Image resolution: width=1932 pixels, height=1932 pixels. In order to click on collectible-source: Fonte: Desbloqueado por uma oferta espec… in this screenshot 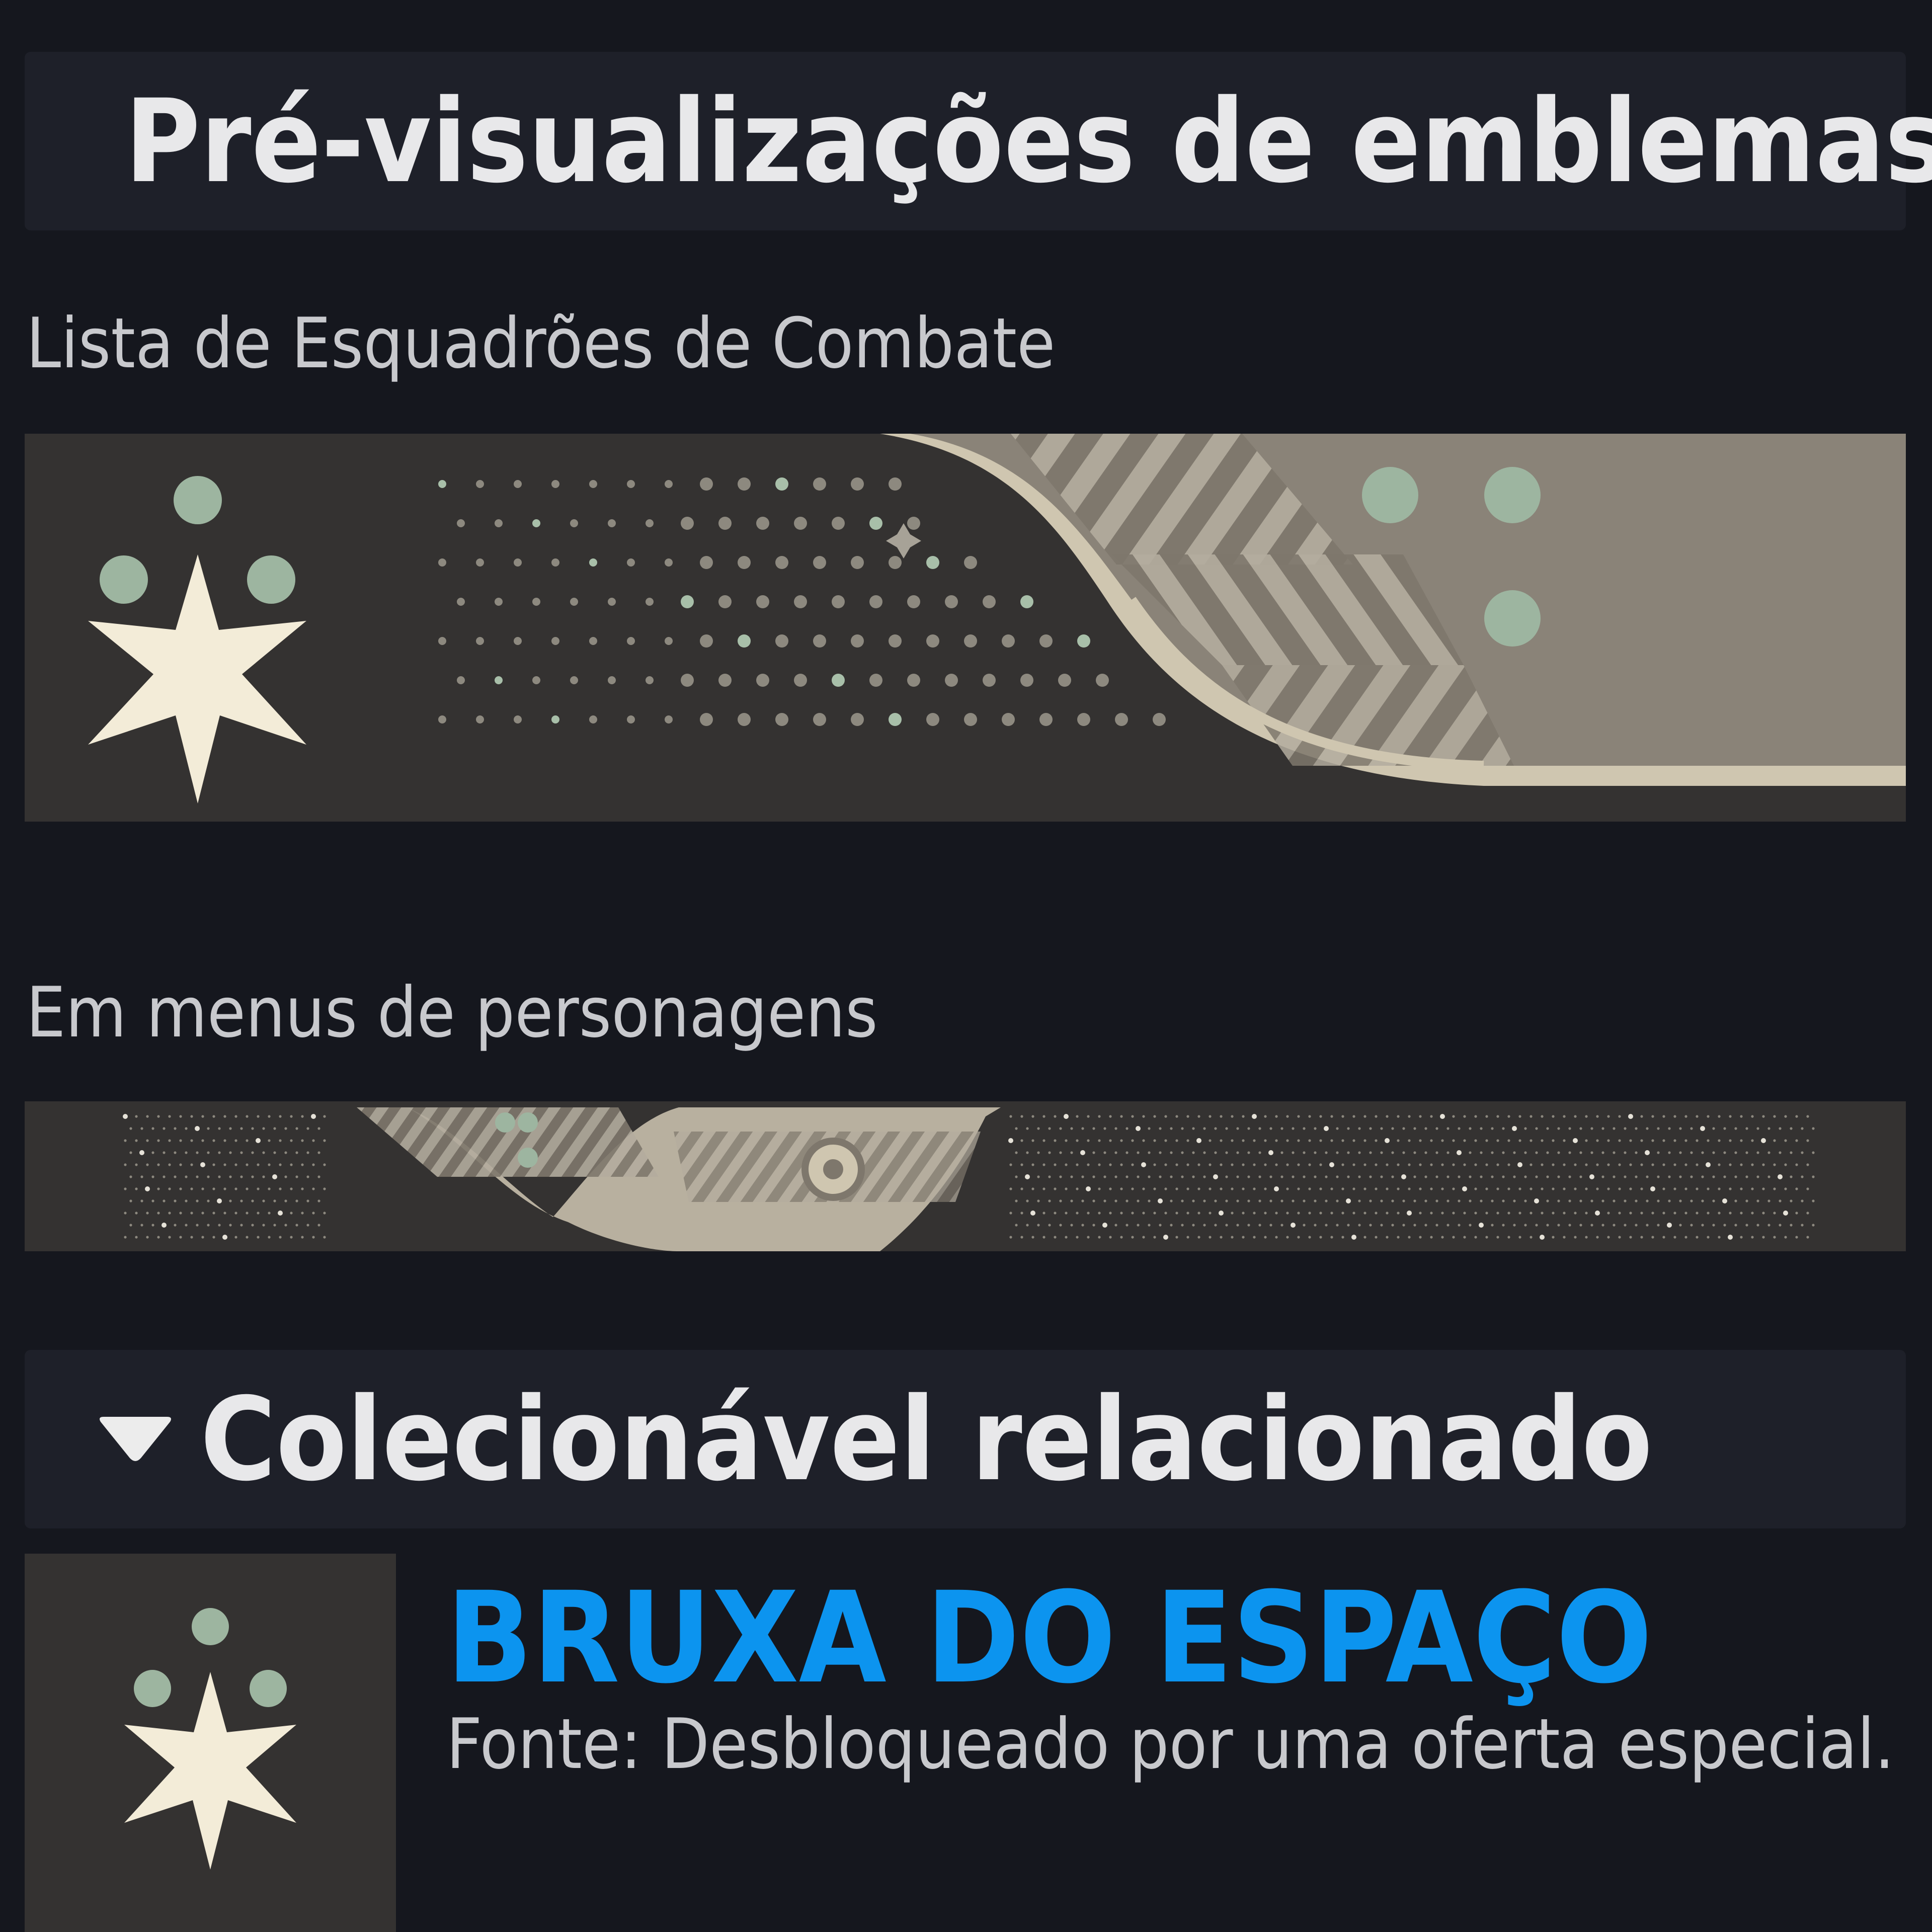, I will do `click(1171, 1744)`.